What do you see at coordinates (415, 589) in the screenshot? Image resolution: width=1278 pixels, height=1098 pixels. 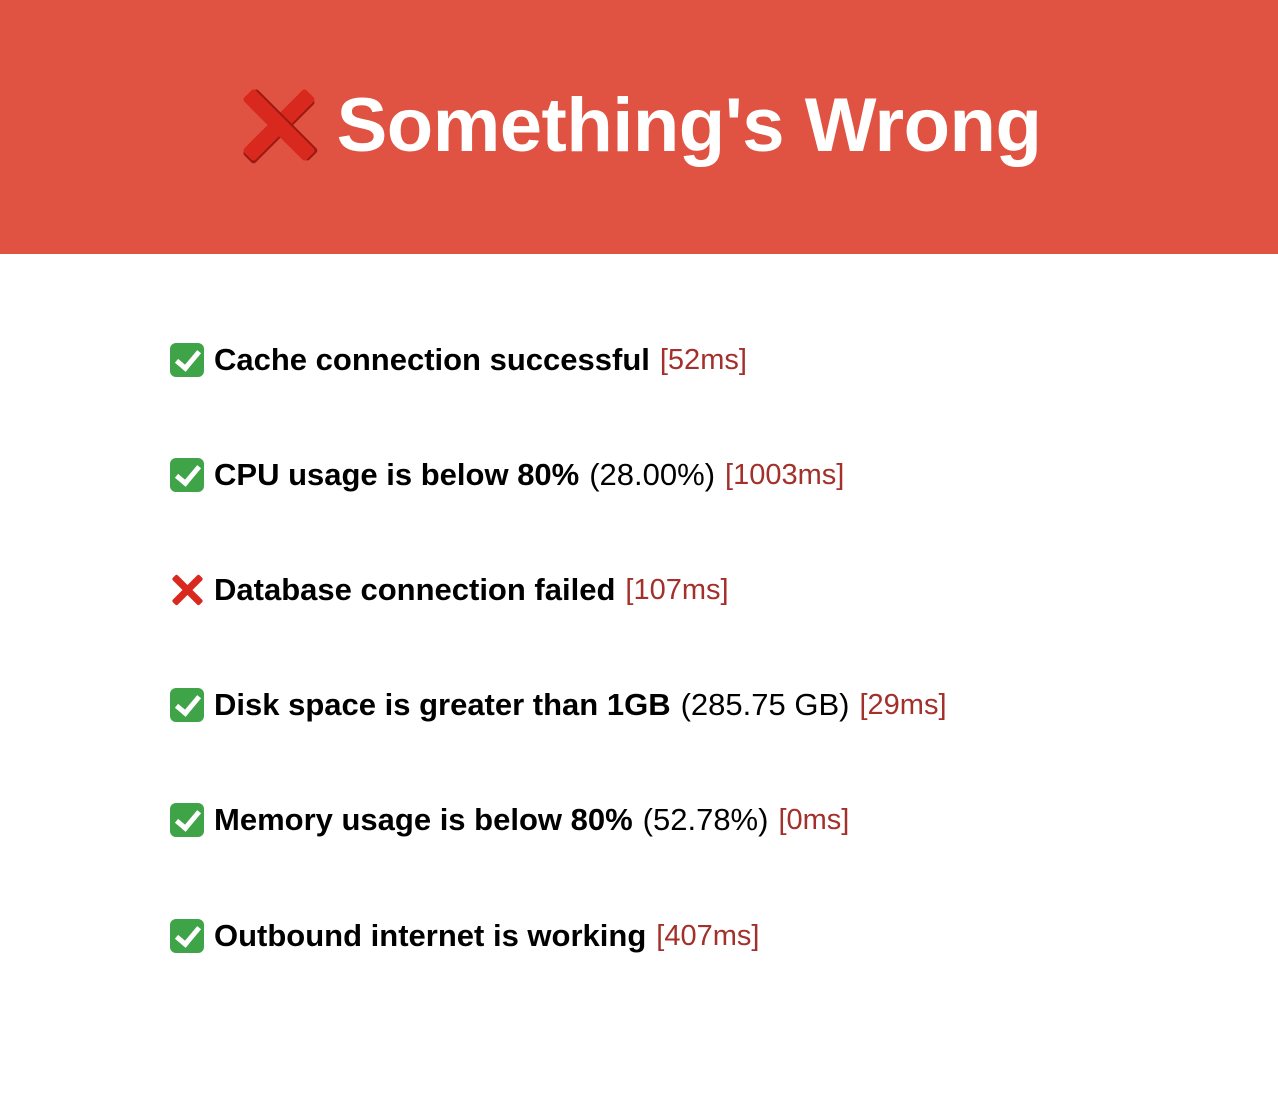 I see `check-label: Database connection failed` at bounding box center [415, 589].